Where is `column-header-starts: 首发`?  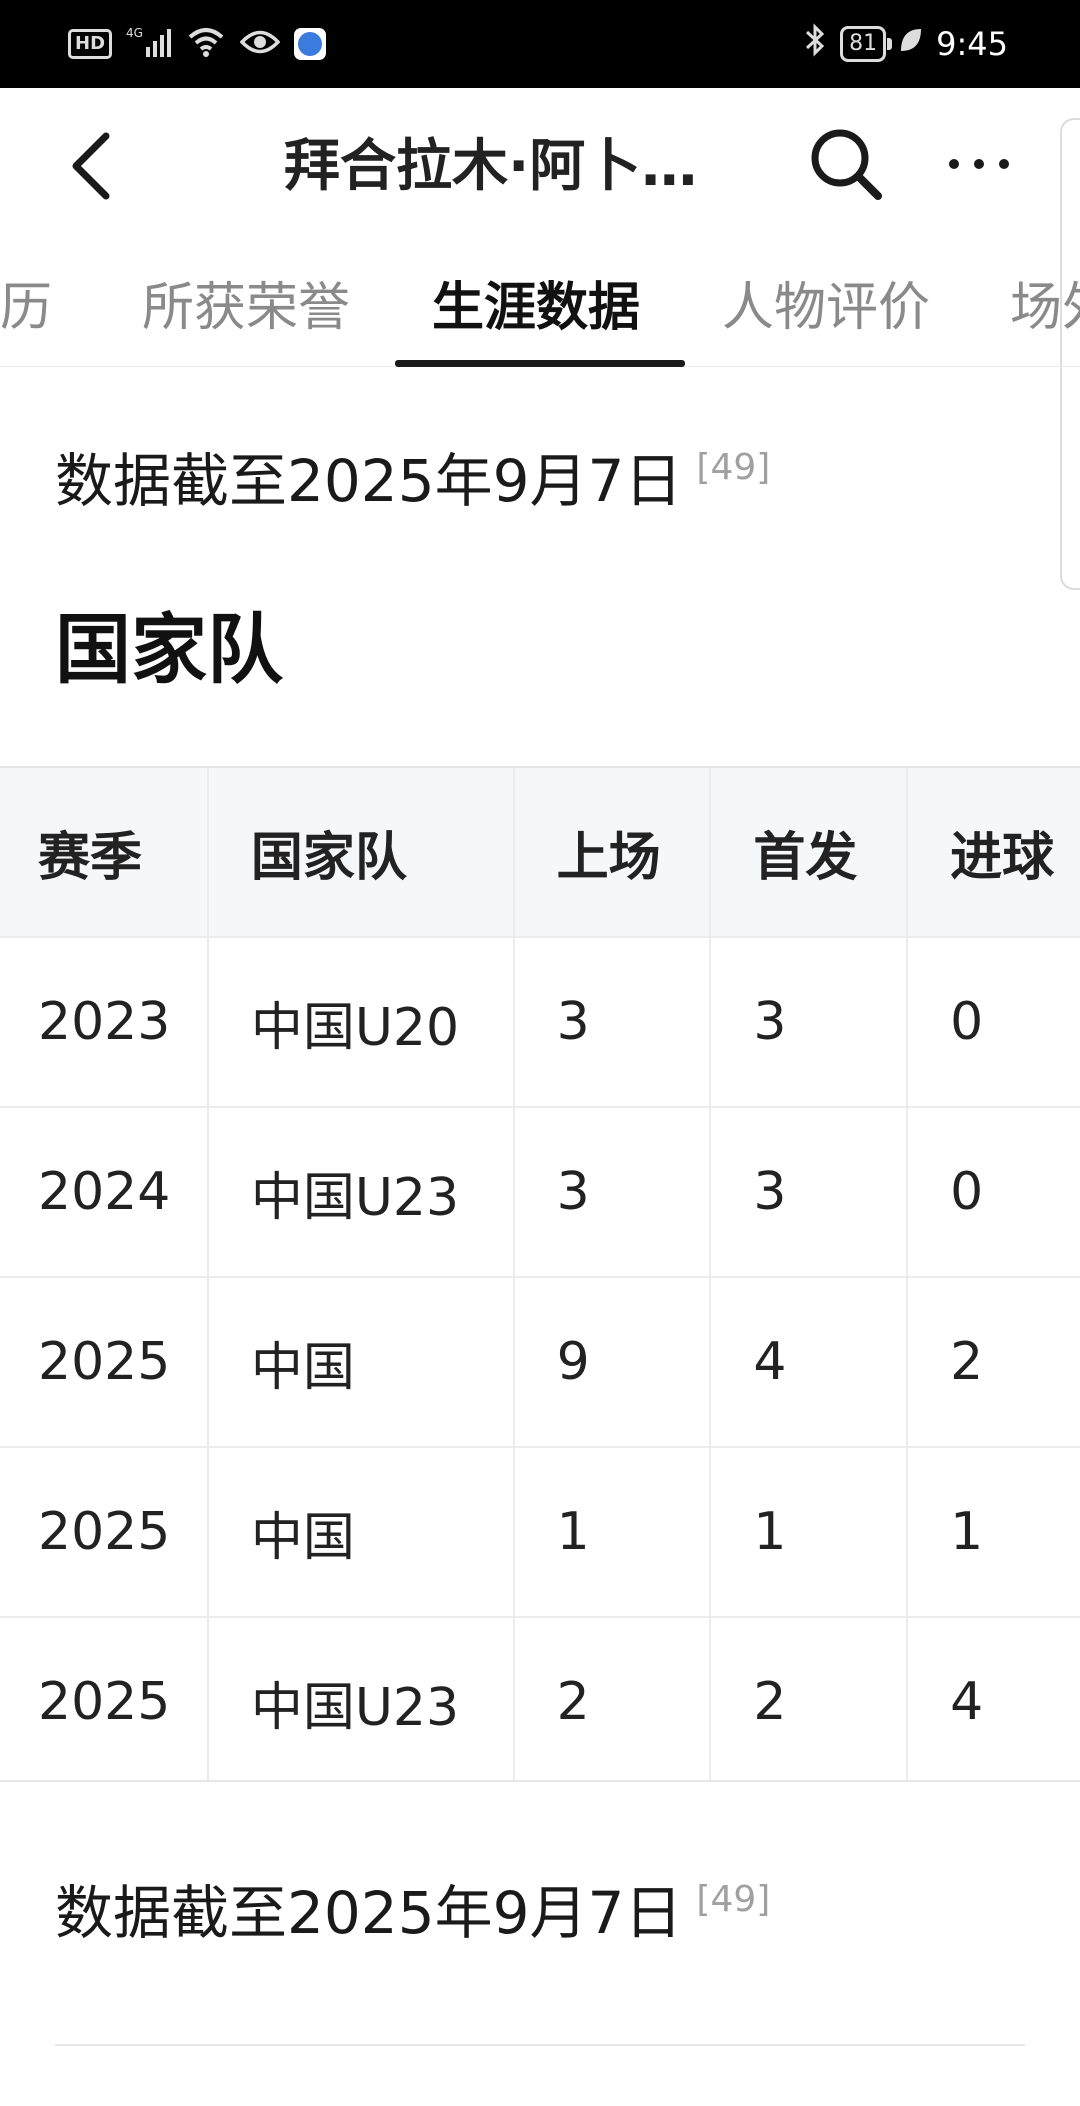
column-header-starts: 首发 is located at coordinates (809, 853).